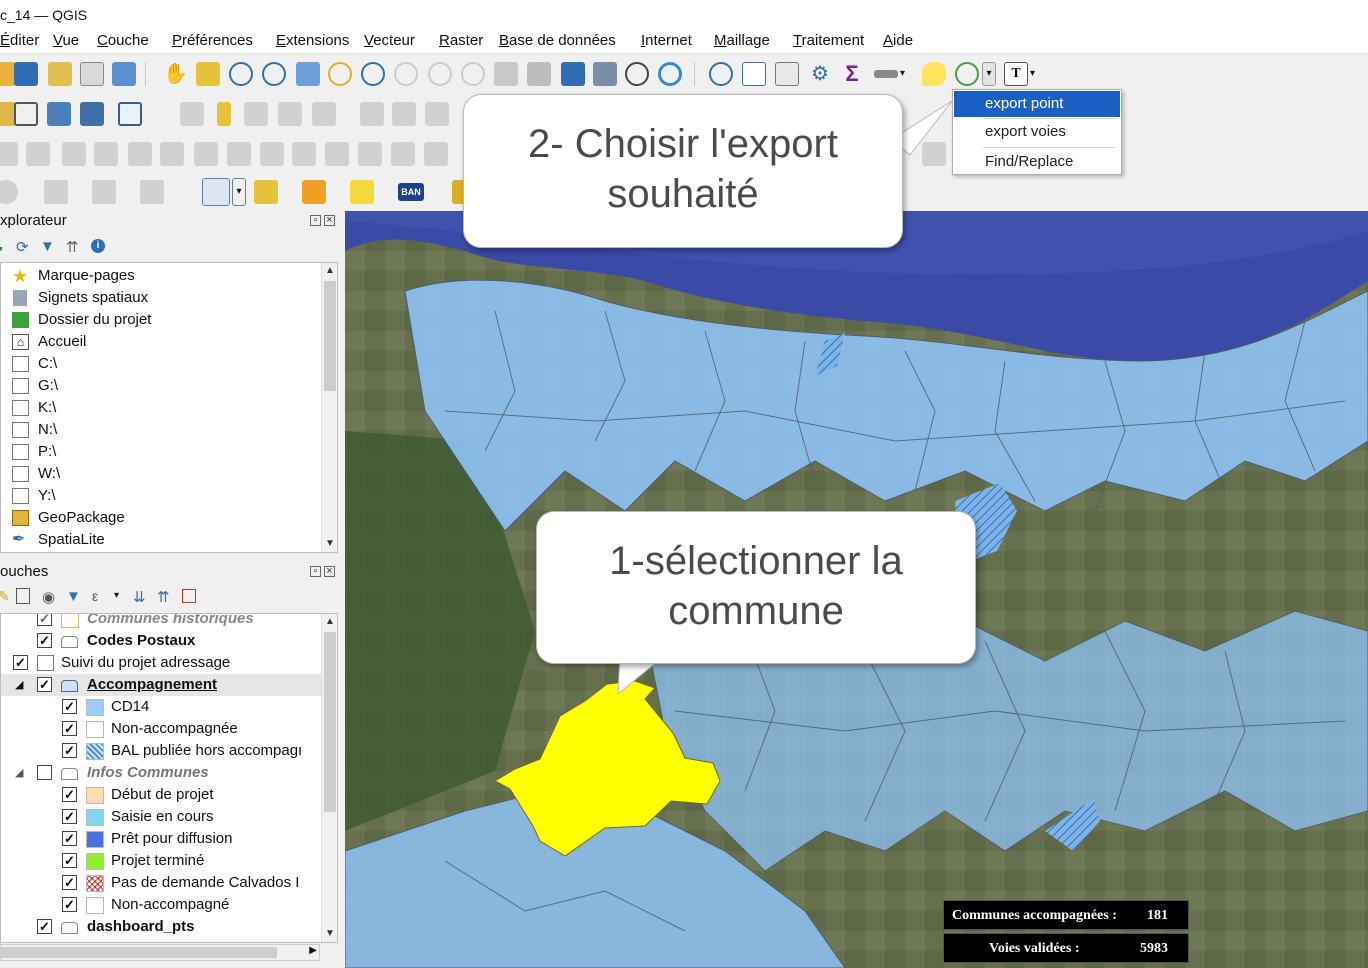 The height and width of the screenshot is (968, 1368). What do you see at coordinates (98, 246) in the screenshot?
I see `properties-info-icon: i` at bounding box center [98, 246].